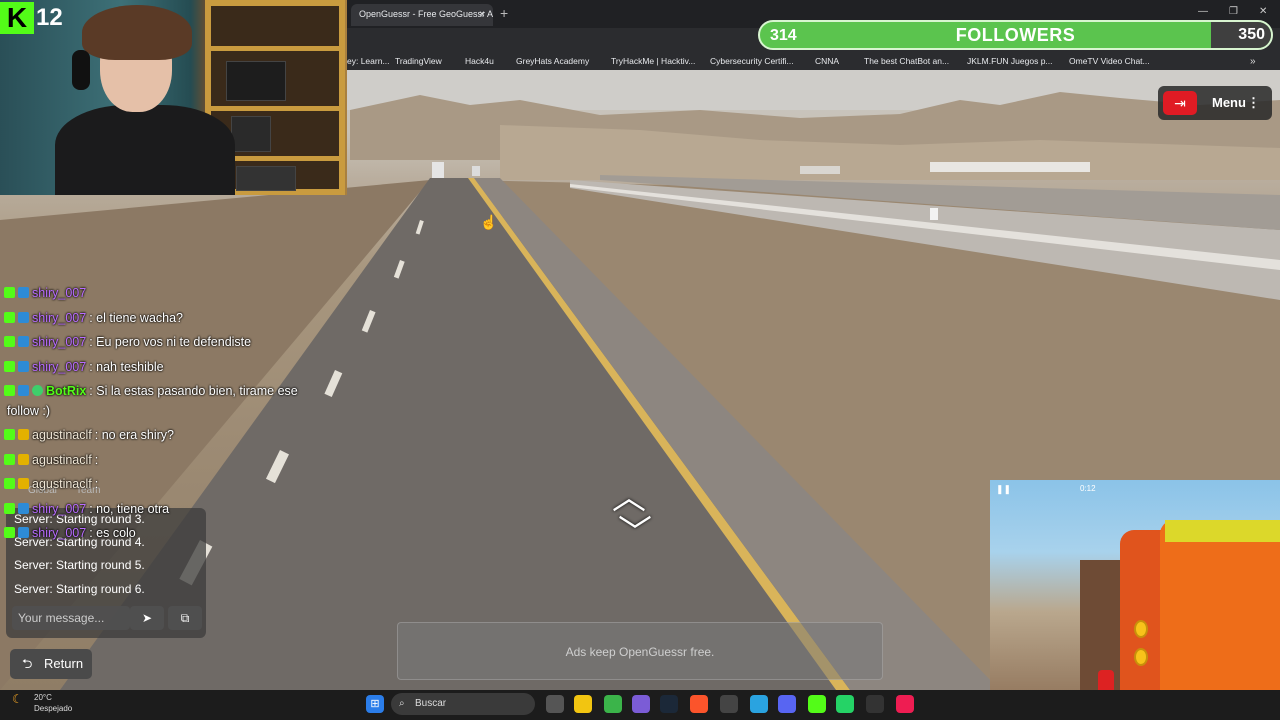 The height and width of the screenshot is (720, 1280). What do you see at coordinates (1003, 489) in the screenshot?
I see `pause-icon: ❚❚` at bounding box center [1003, 489].